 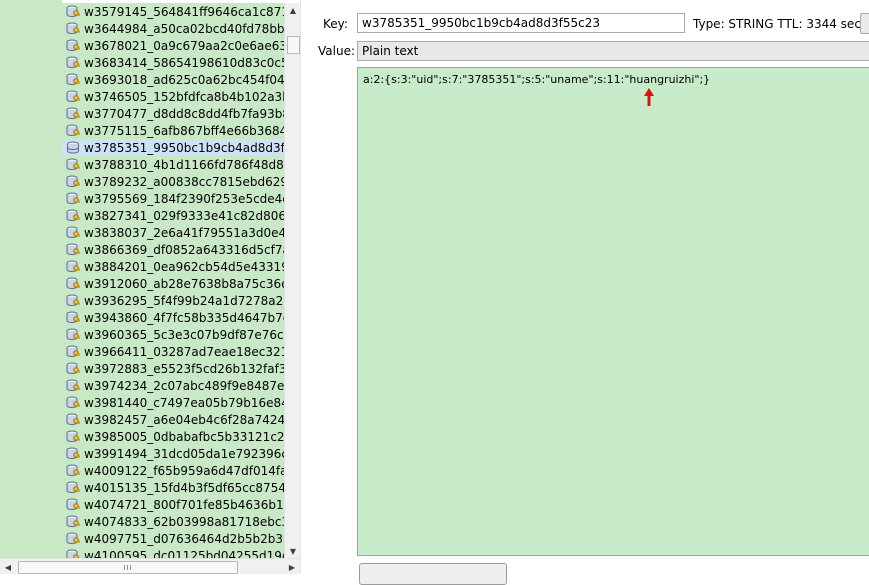 What do you see at coordinates (184, 402) in the screenshot?
I see `key-list-item-label: w3981440_c7497ea05b79b16e84b` at bounding box center [184, 402].